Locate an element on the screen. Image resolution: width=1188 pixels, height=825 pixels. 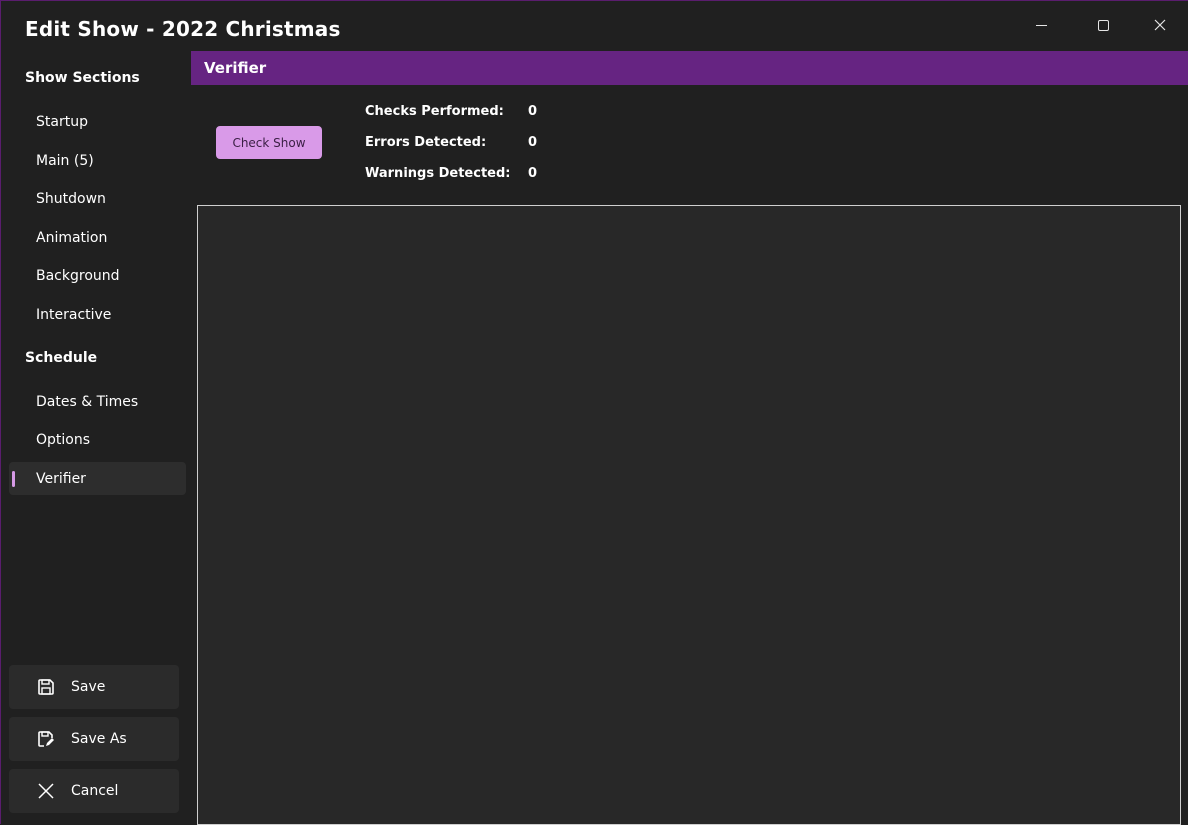
section-header-bar: Verifier is located at coordinates (689, 68).